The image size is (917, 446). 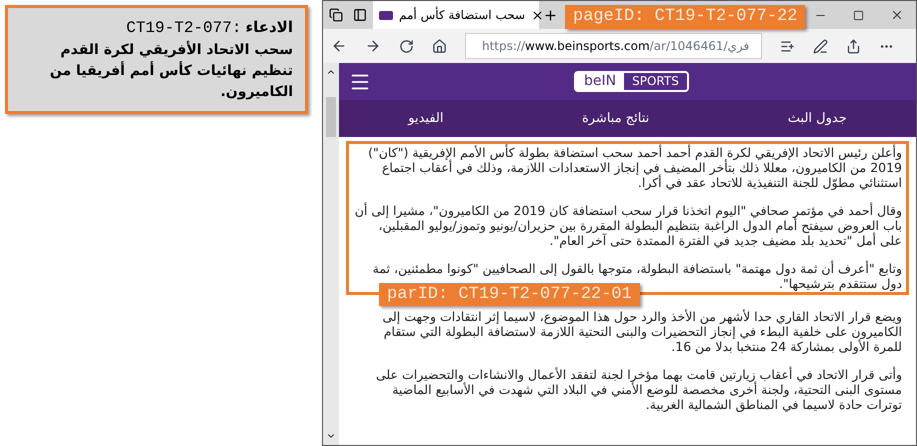 I want to click on site-logo: beIN SPORTS, so click(x=631, y=81).